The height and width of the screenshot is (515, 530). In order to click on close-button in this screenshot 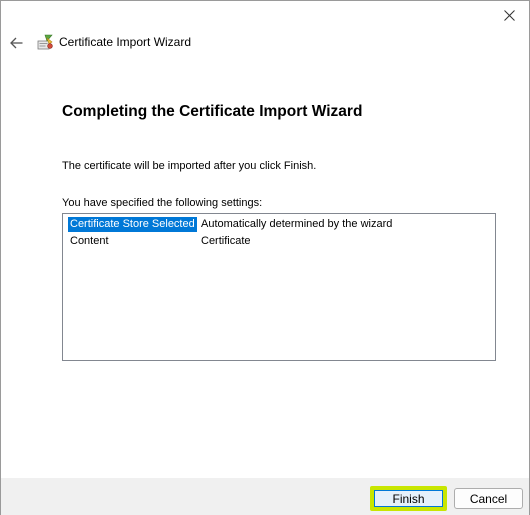, I will do `click(509, 15)`.